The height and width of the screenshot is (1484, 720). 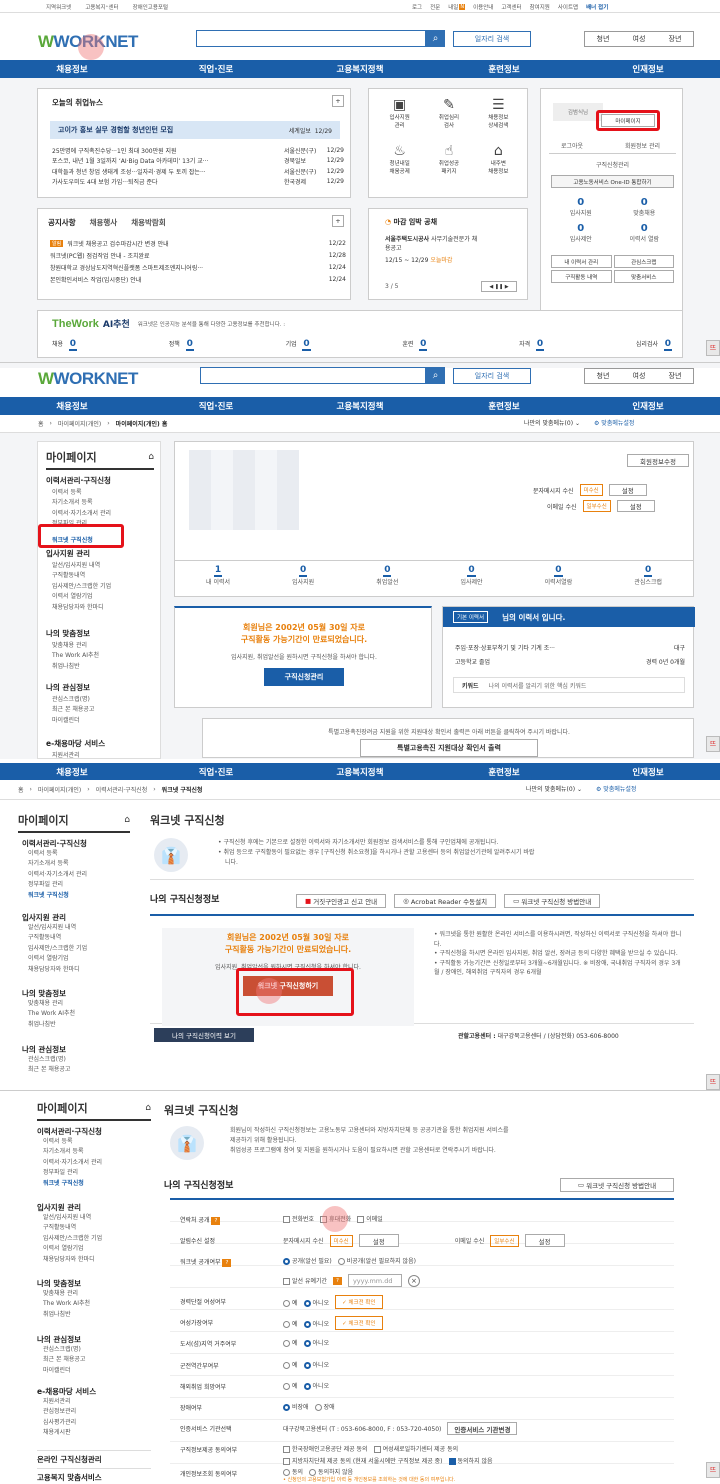 What do you see at coordinates (97, 1423) in the screenshot?
I see `sidebar-item: 심사평가관리` at bounding box center [97, 1423].